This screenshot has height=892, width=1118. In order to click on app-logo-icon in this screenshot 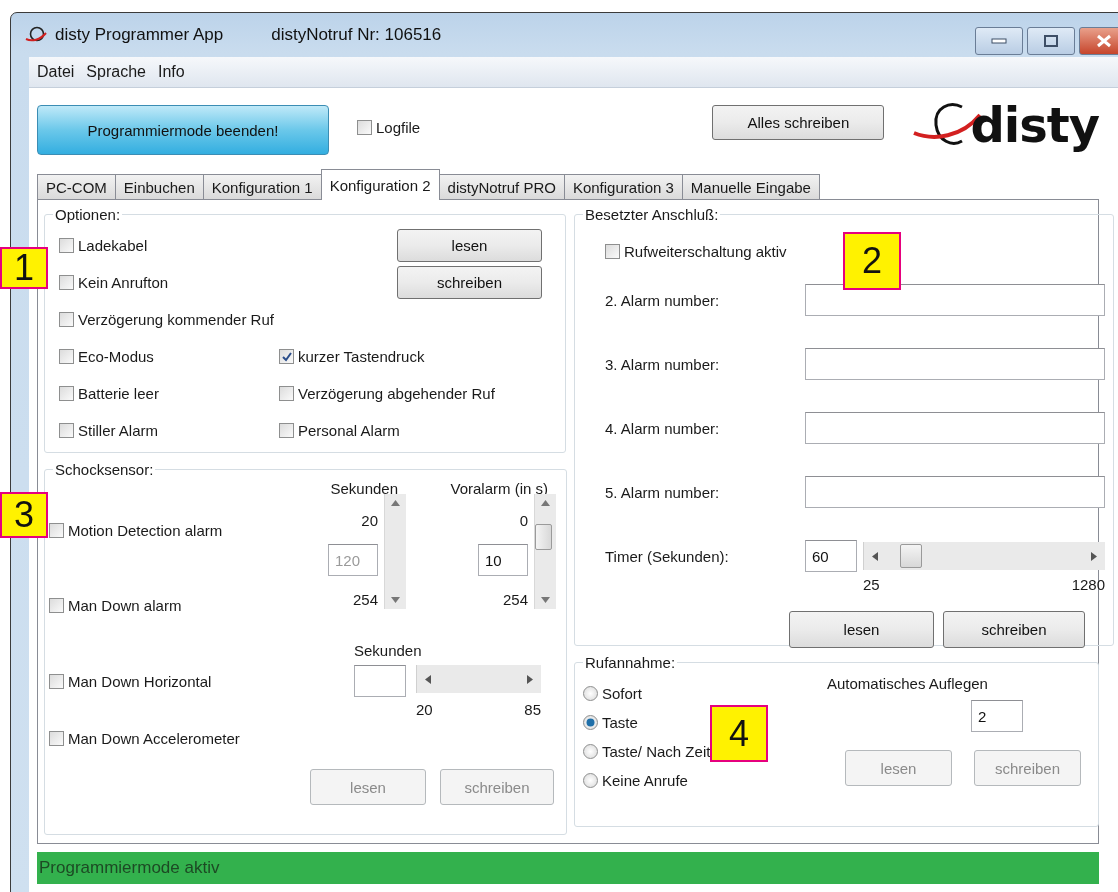, I will do `click(36, 35)`.